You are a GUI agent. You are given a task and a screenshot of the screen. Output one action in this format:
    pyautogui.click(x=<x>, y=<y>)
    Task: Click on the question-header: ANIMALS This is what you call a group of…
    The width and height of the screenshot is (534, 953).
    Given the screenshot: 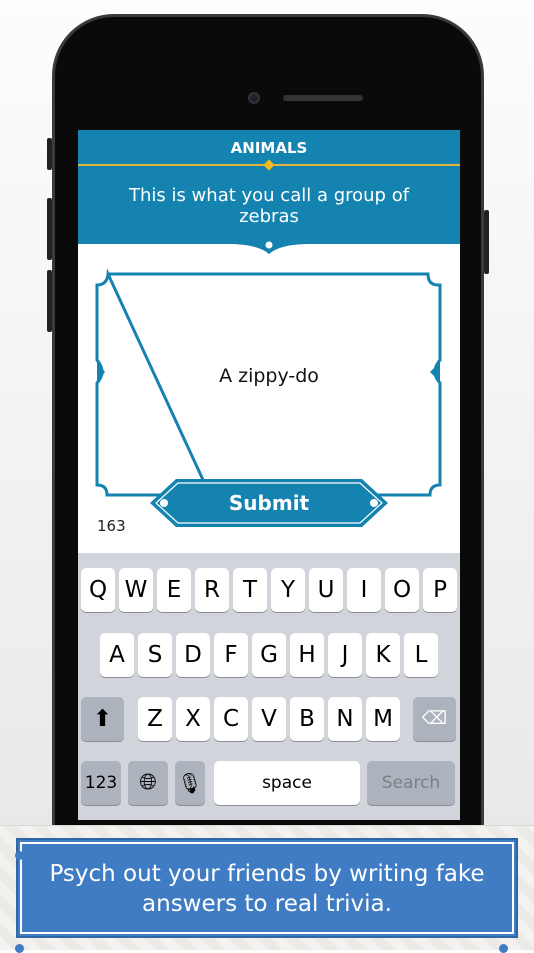 What is the action you would take?
    pyautogui.click(x=269, y=187)
    